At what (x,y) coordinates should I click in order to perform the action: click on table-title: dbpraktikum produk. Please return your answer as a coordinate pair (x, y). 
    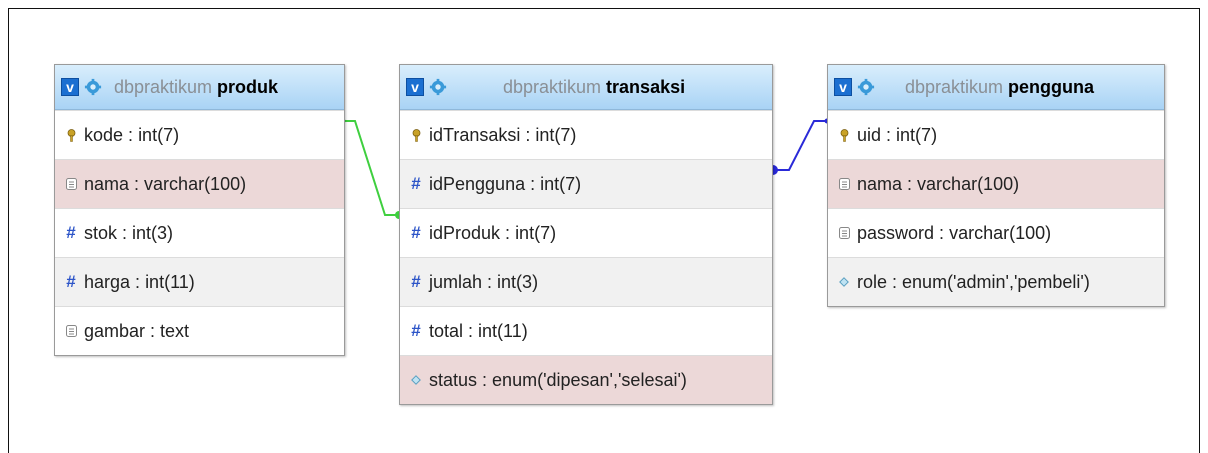
    Looking at the image, I should click on (196, 87).